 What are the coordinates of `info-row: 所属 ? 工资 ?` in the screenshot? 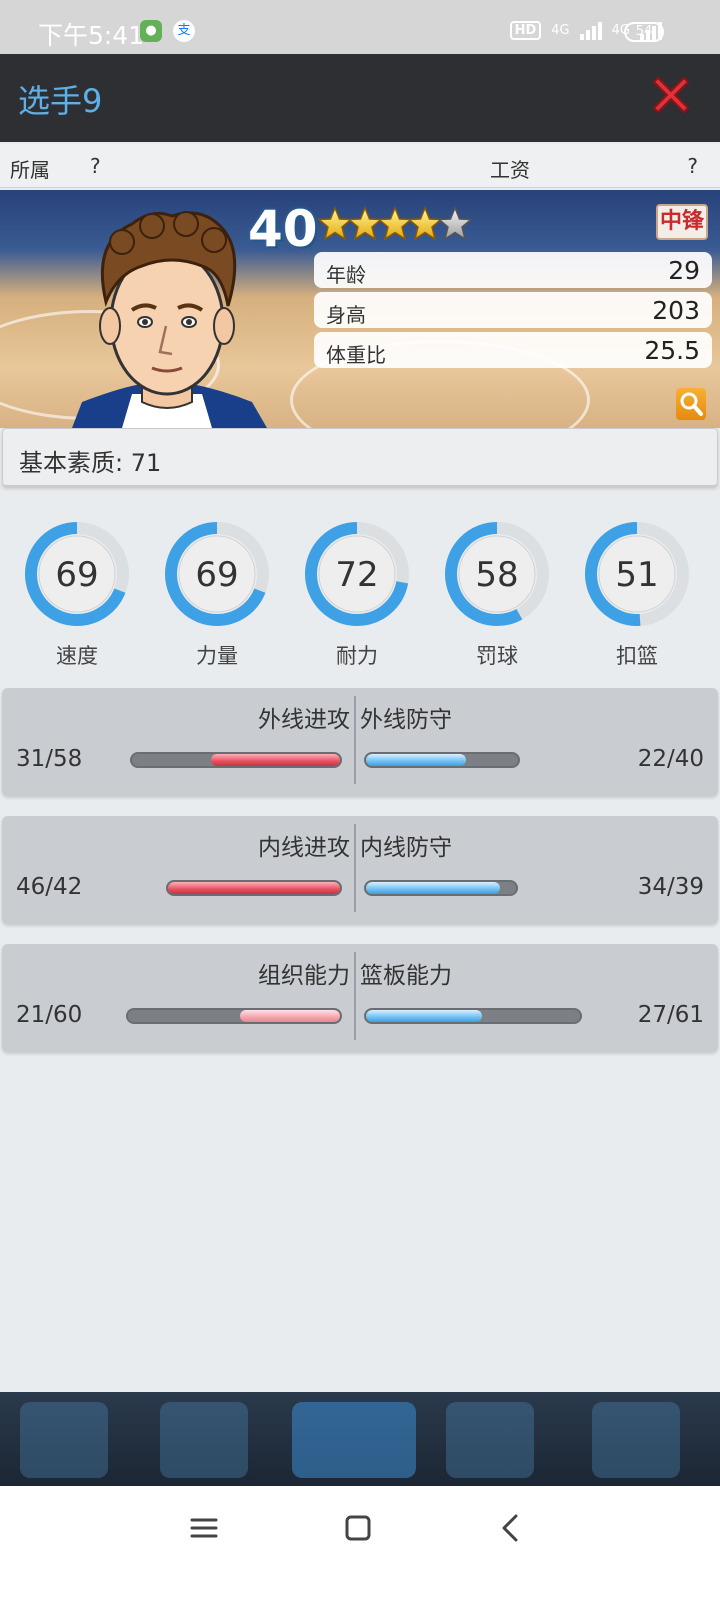 It's located at (360, 166).